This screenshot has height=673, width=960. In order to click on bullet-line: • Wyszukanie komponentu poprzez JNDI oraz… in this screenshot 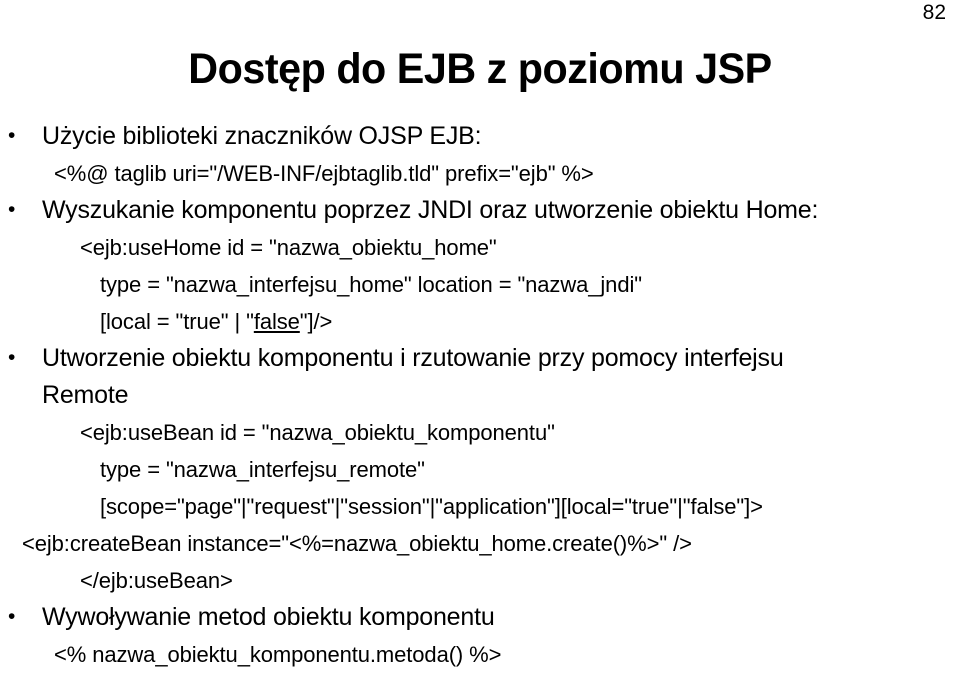, I will do `click(480, 210)`.